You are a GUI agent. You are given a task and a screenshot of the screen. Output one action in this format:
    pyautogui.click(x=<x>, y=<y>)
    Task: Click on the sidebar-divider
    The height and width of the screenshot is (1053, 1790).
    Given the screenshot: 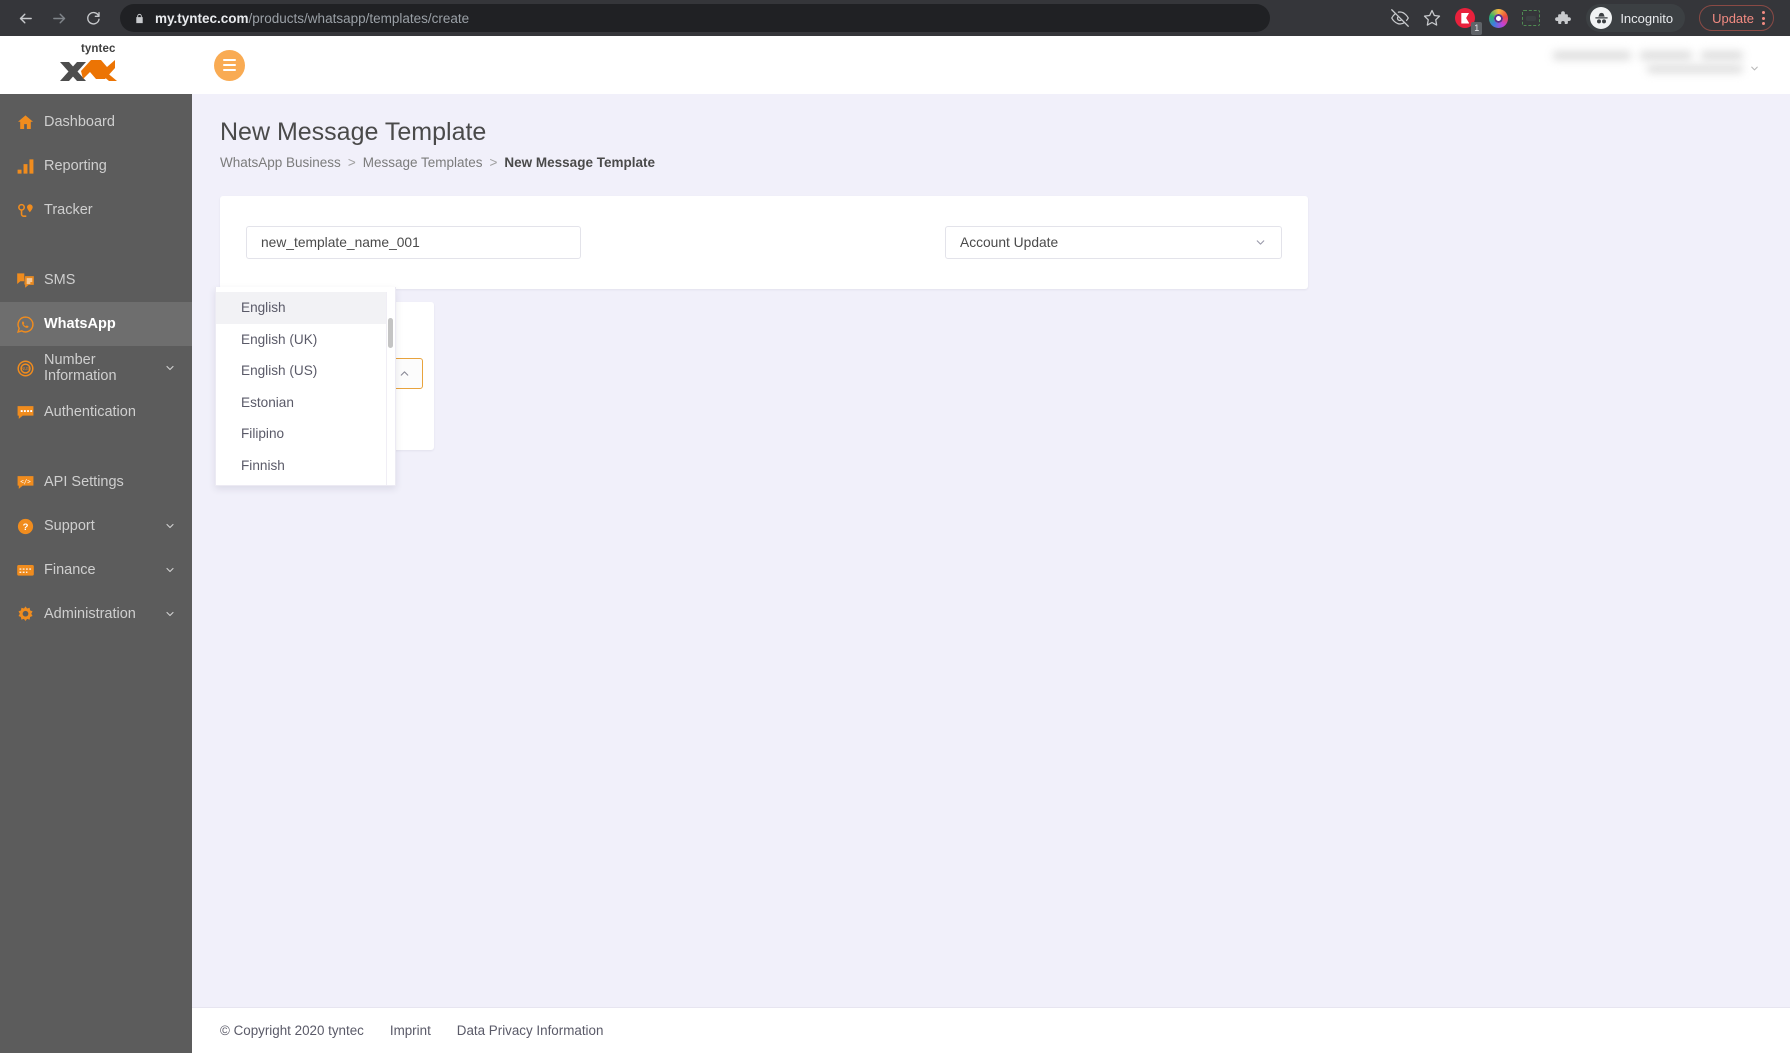 What is the action you would take?
    pyautogui.click(x=96, y=245)
    